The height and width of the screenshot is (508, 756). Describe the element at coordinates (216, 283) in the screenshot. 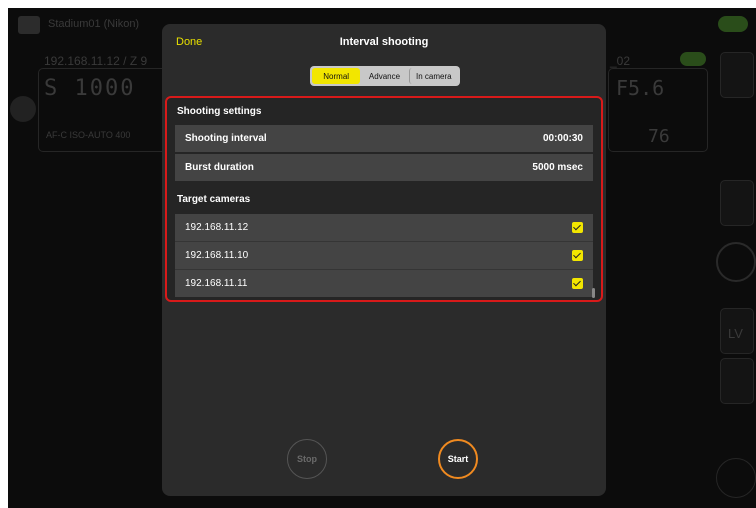

I see `target-camera-ip: 192.168.11.11` at that location.